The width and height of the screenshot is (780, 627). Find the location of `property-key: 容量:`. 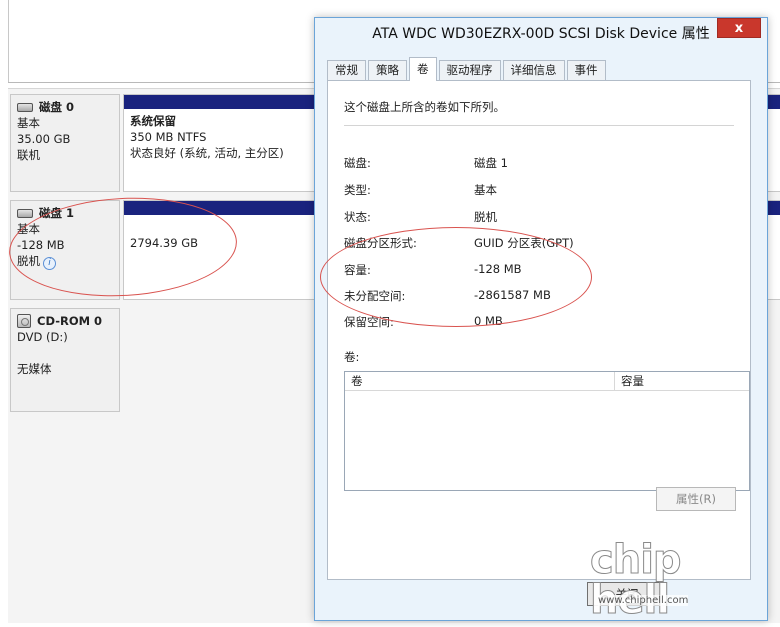

property-key: 容量: is located at coordinates (357, 270).